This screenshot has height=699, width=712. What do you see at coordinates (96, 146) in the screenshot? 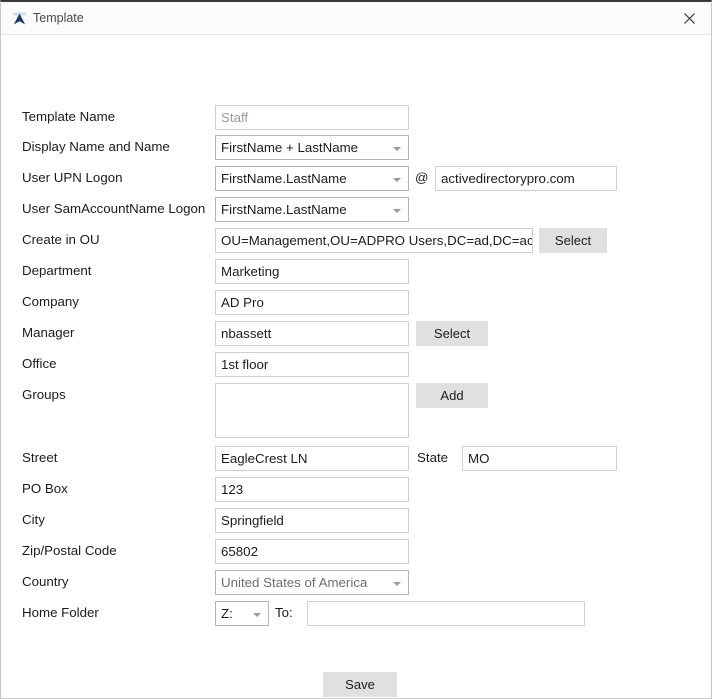
I see `label-display-name: Display Name and Name` at bounding box center [96, 146].